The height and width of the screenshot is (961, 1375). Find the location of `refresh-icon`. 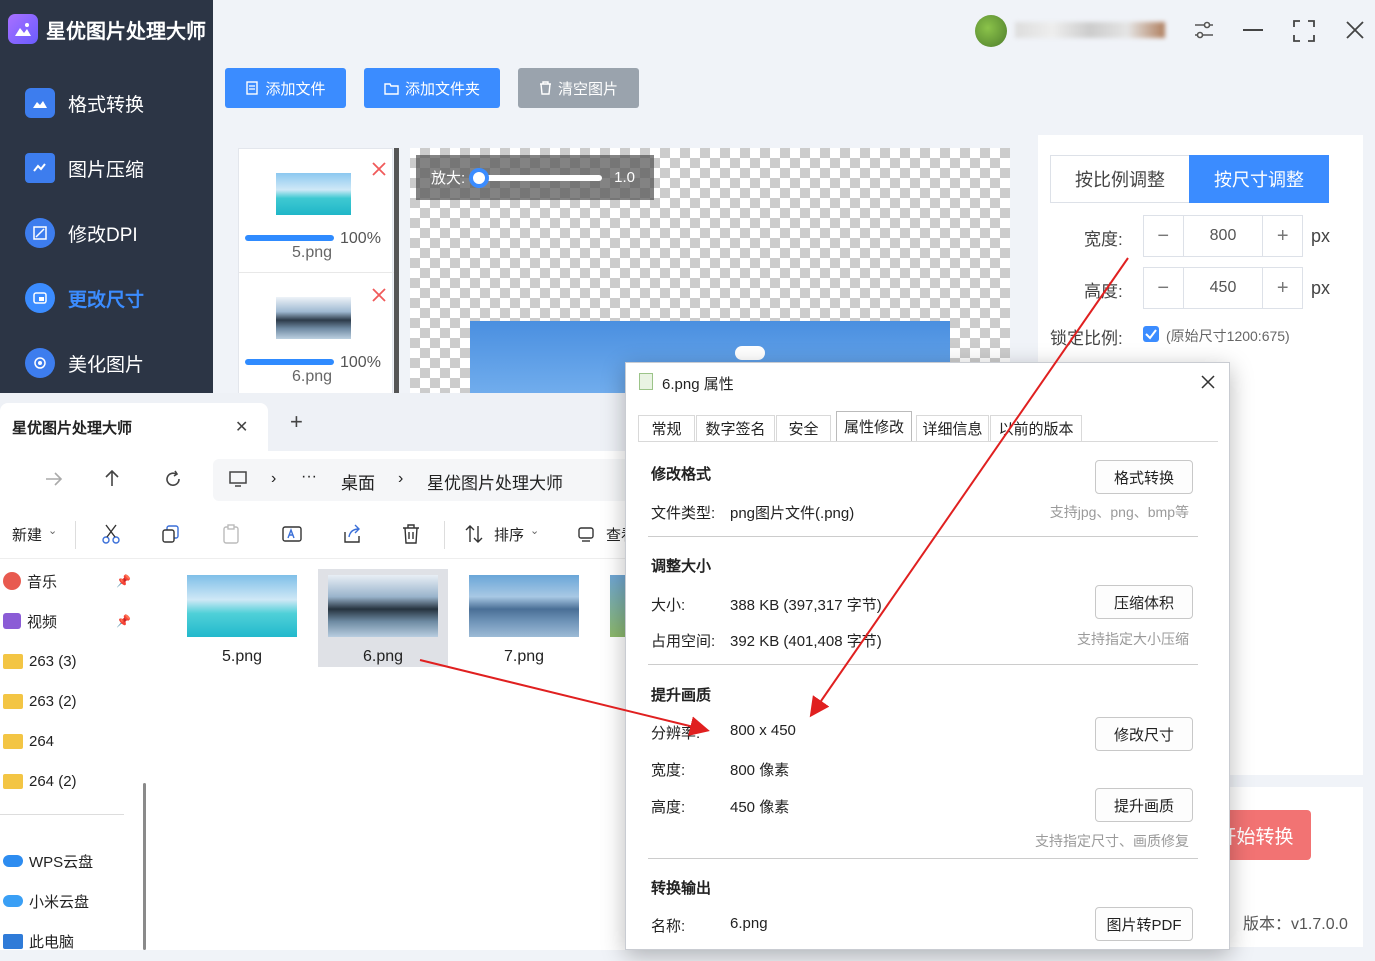

refresh-icon is located at coordinates (173, 479).